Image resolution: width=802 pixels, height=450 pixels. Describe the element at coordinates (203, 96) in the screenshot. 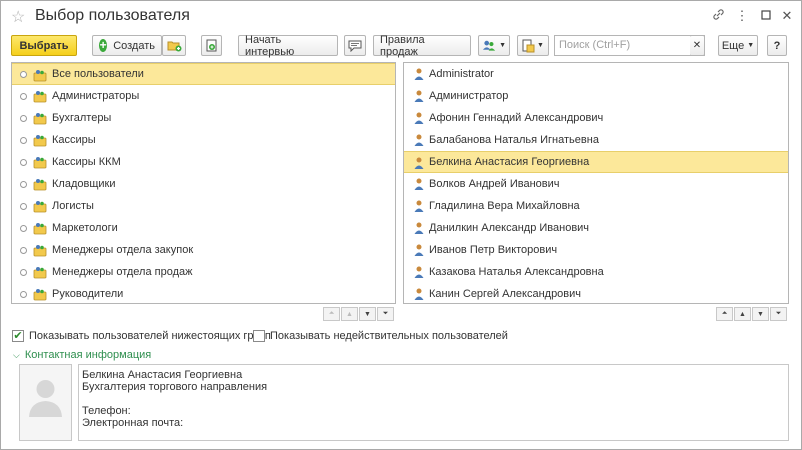

I see `group-row: Администраторы` at that location.